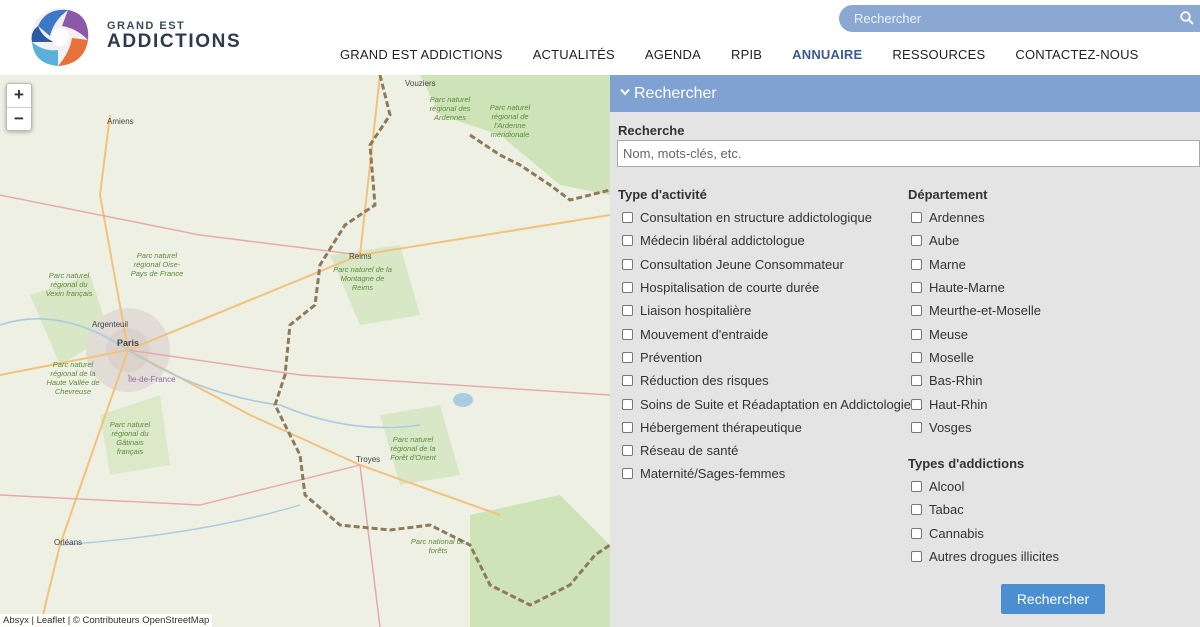 The height and width of the screenshot is (627, 1200). Describe the element at coordinates (766, 240) in the screenshot. I see `activity-option: Médecin libéral addictologue` at that location.